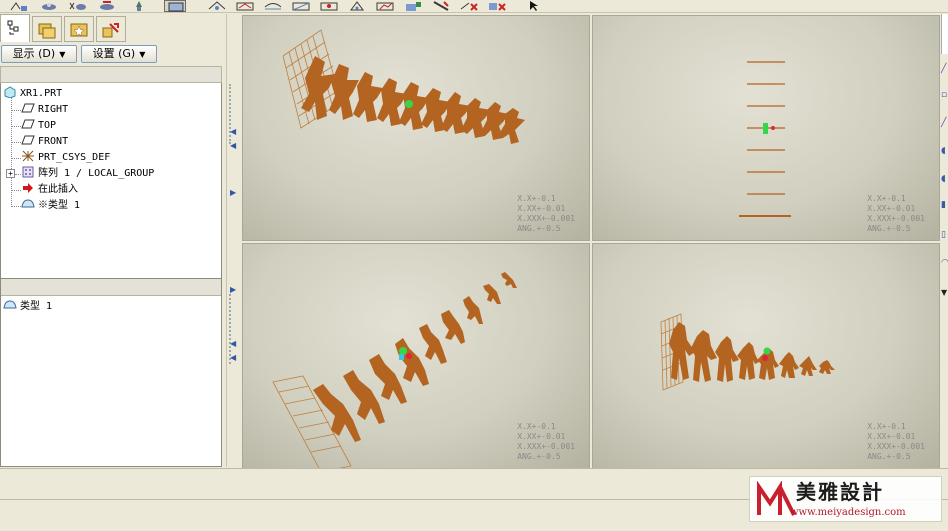 The image size is (948, 531). Describe the element at coordinates (38, 126) in the screenshot. I see `tree-item-top: TOP` at that location.